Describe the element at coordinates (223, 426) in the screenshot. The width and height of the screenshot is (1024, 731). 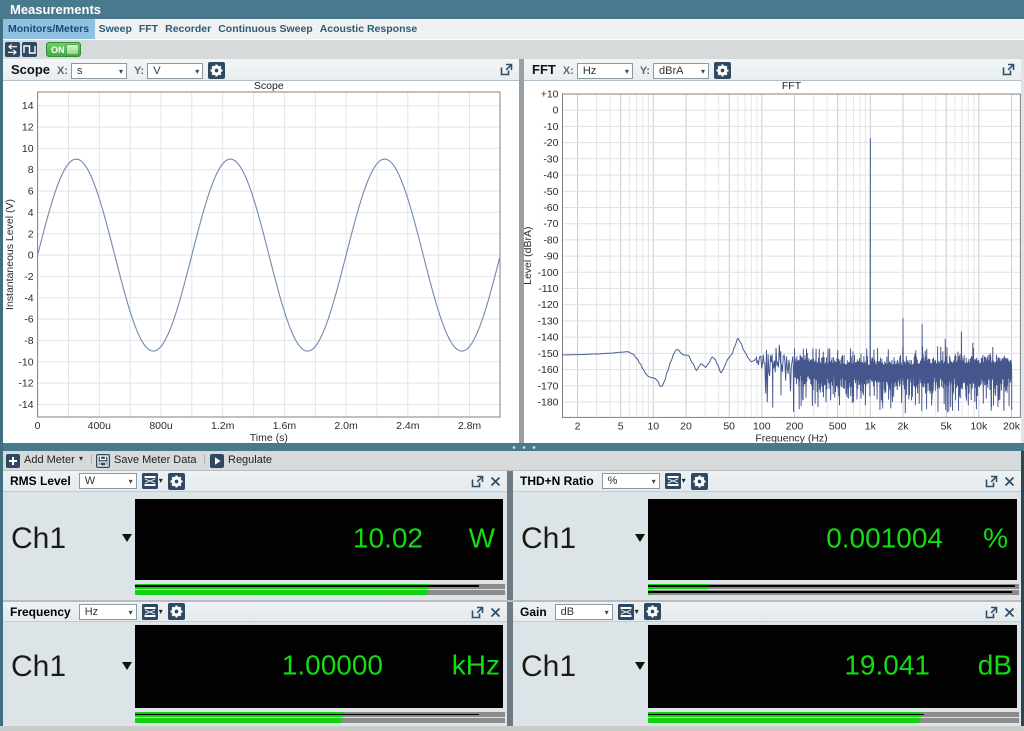
I see `svg-text: 1.2m` at that location.